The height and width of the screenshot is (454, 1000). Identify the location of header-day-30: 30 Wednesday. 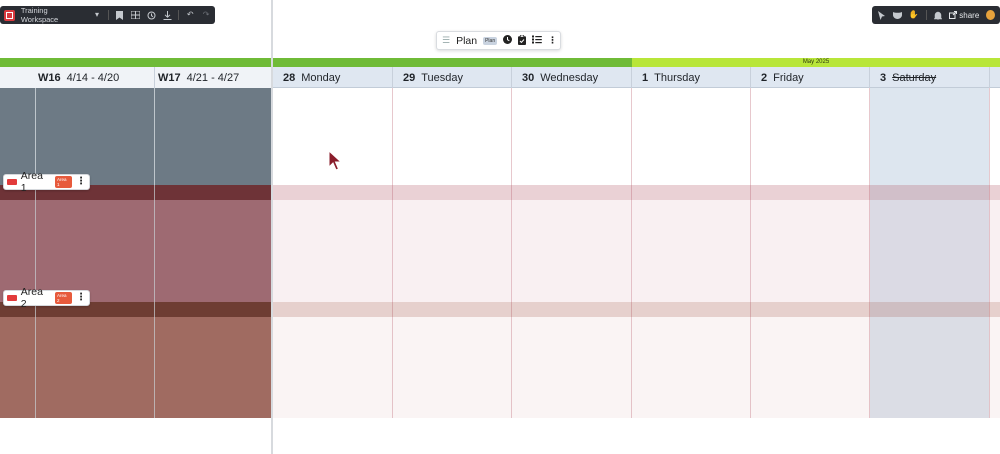
(572, 77).